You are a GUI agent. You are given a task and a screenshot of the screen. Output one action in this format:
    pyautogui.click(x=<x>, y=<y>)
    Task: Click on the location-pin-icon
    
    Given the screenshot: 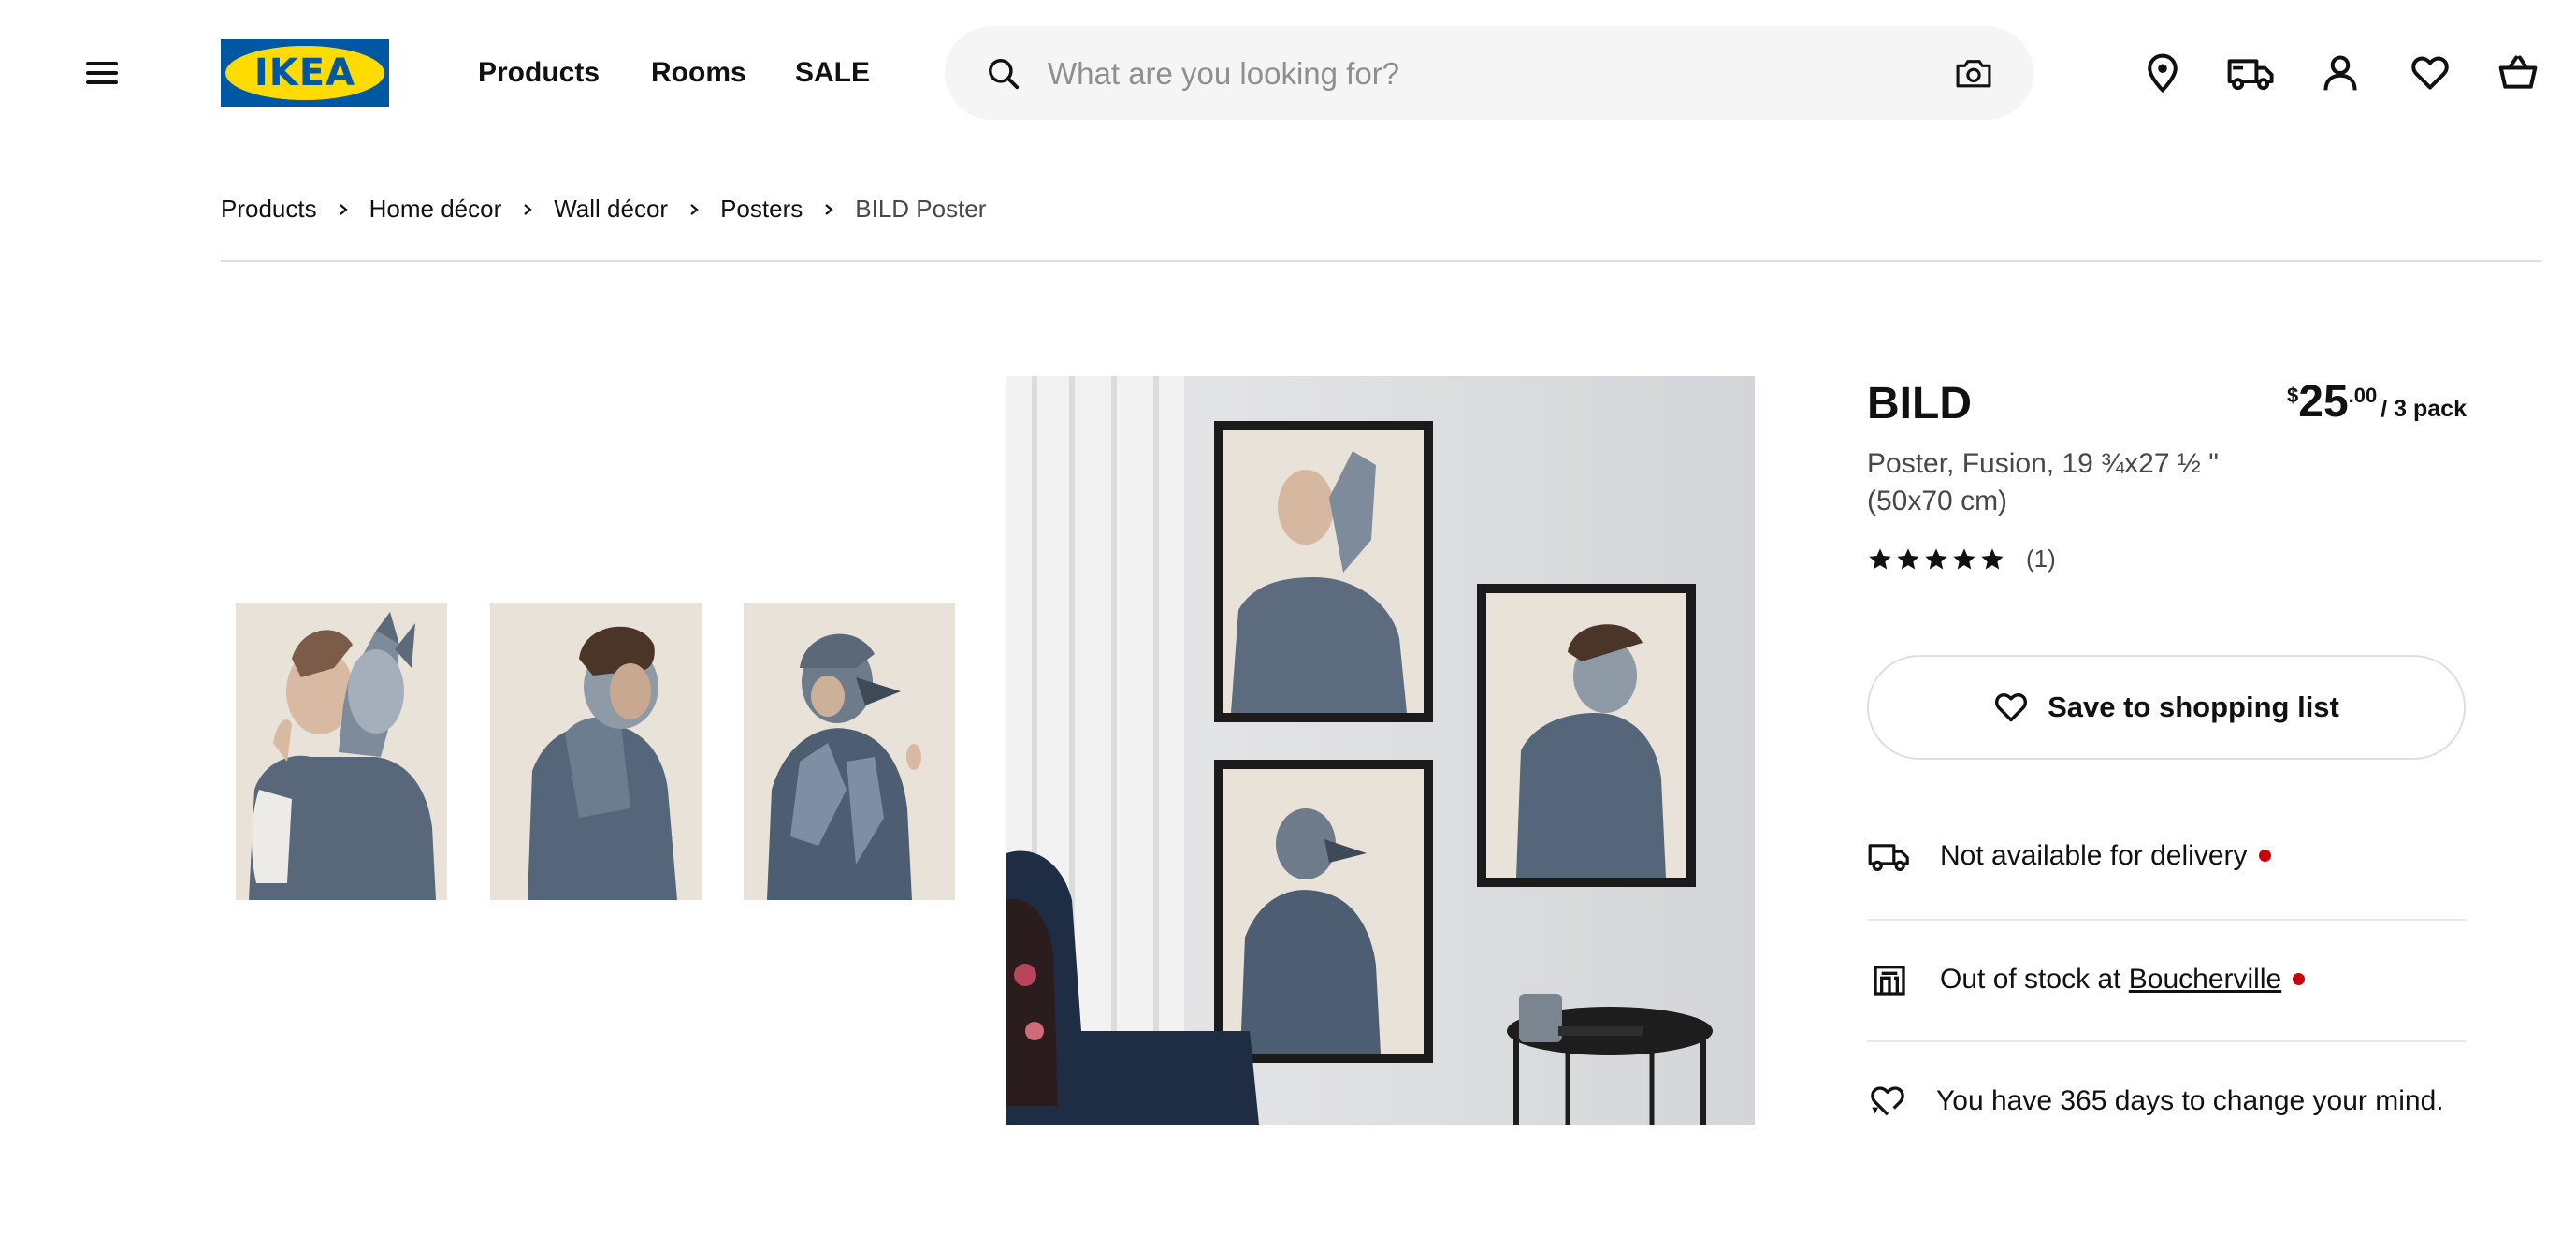 What is the action you would take?
    pyautogui.click(x=2162, y=73)
    